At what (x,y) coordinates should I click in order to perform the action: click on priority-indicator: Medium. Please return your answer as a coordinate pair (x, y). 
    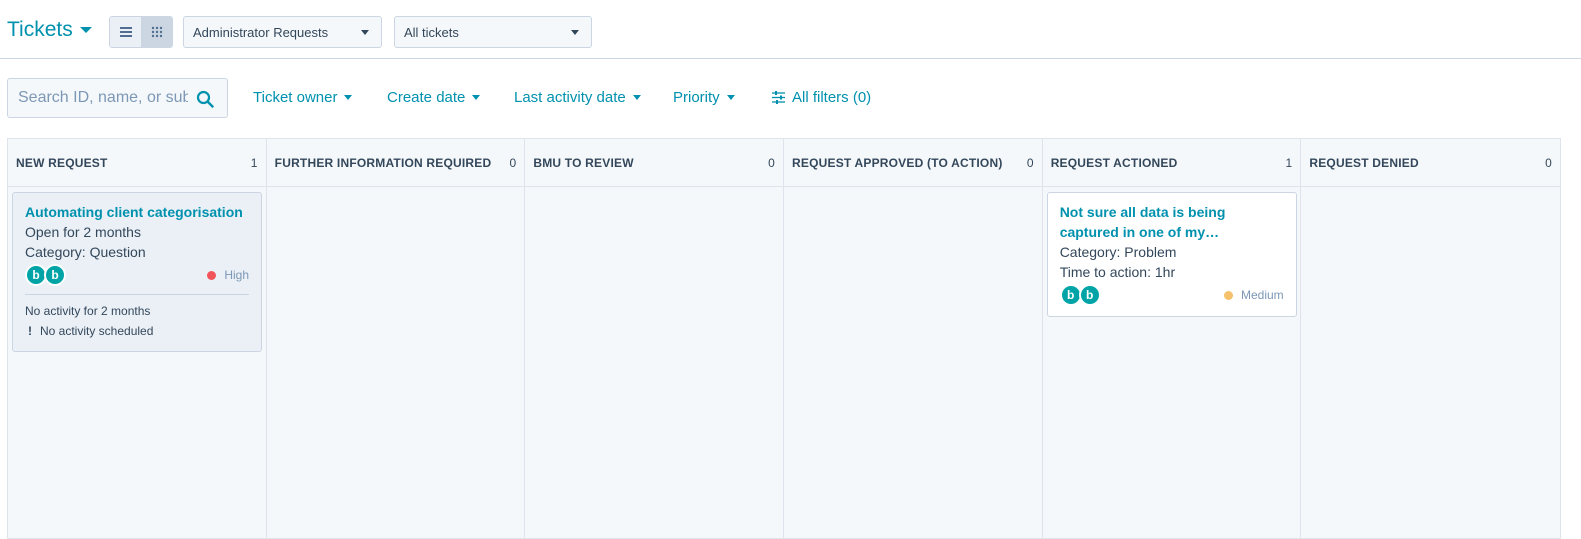
    Looking at the image, I should click on (1254, 295).